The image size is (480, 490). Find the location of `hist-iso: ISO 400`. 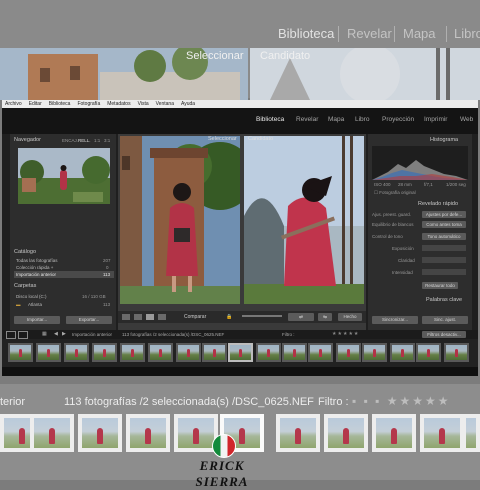

hist-iso: ISO 400 is located at coordinates (382, 184).